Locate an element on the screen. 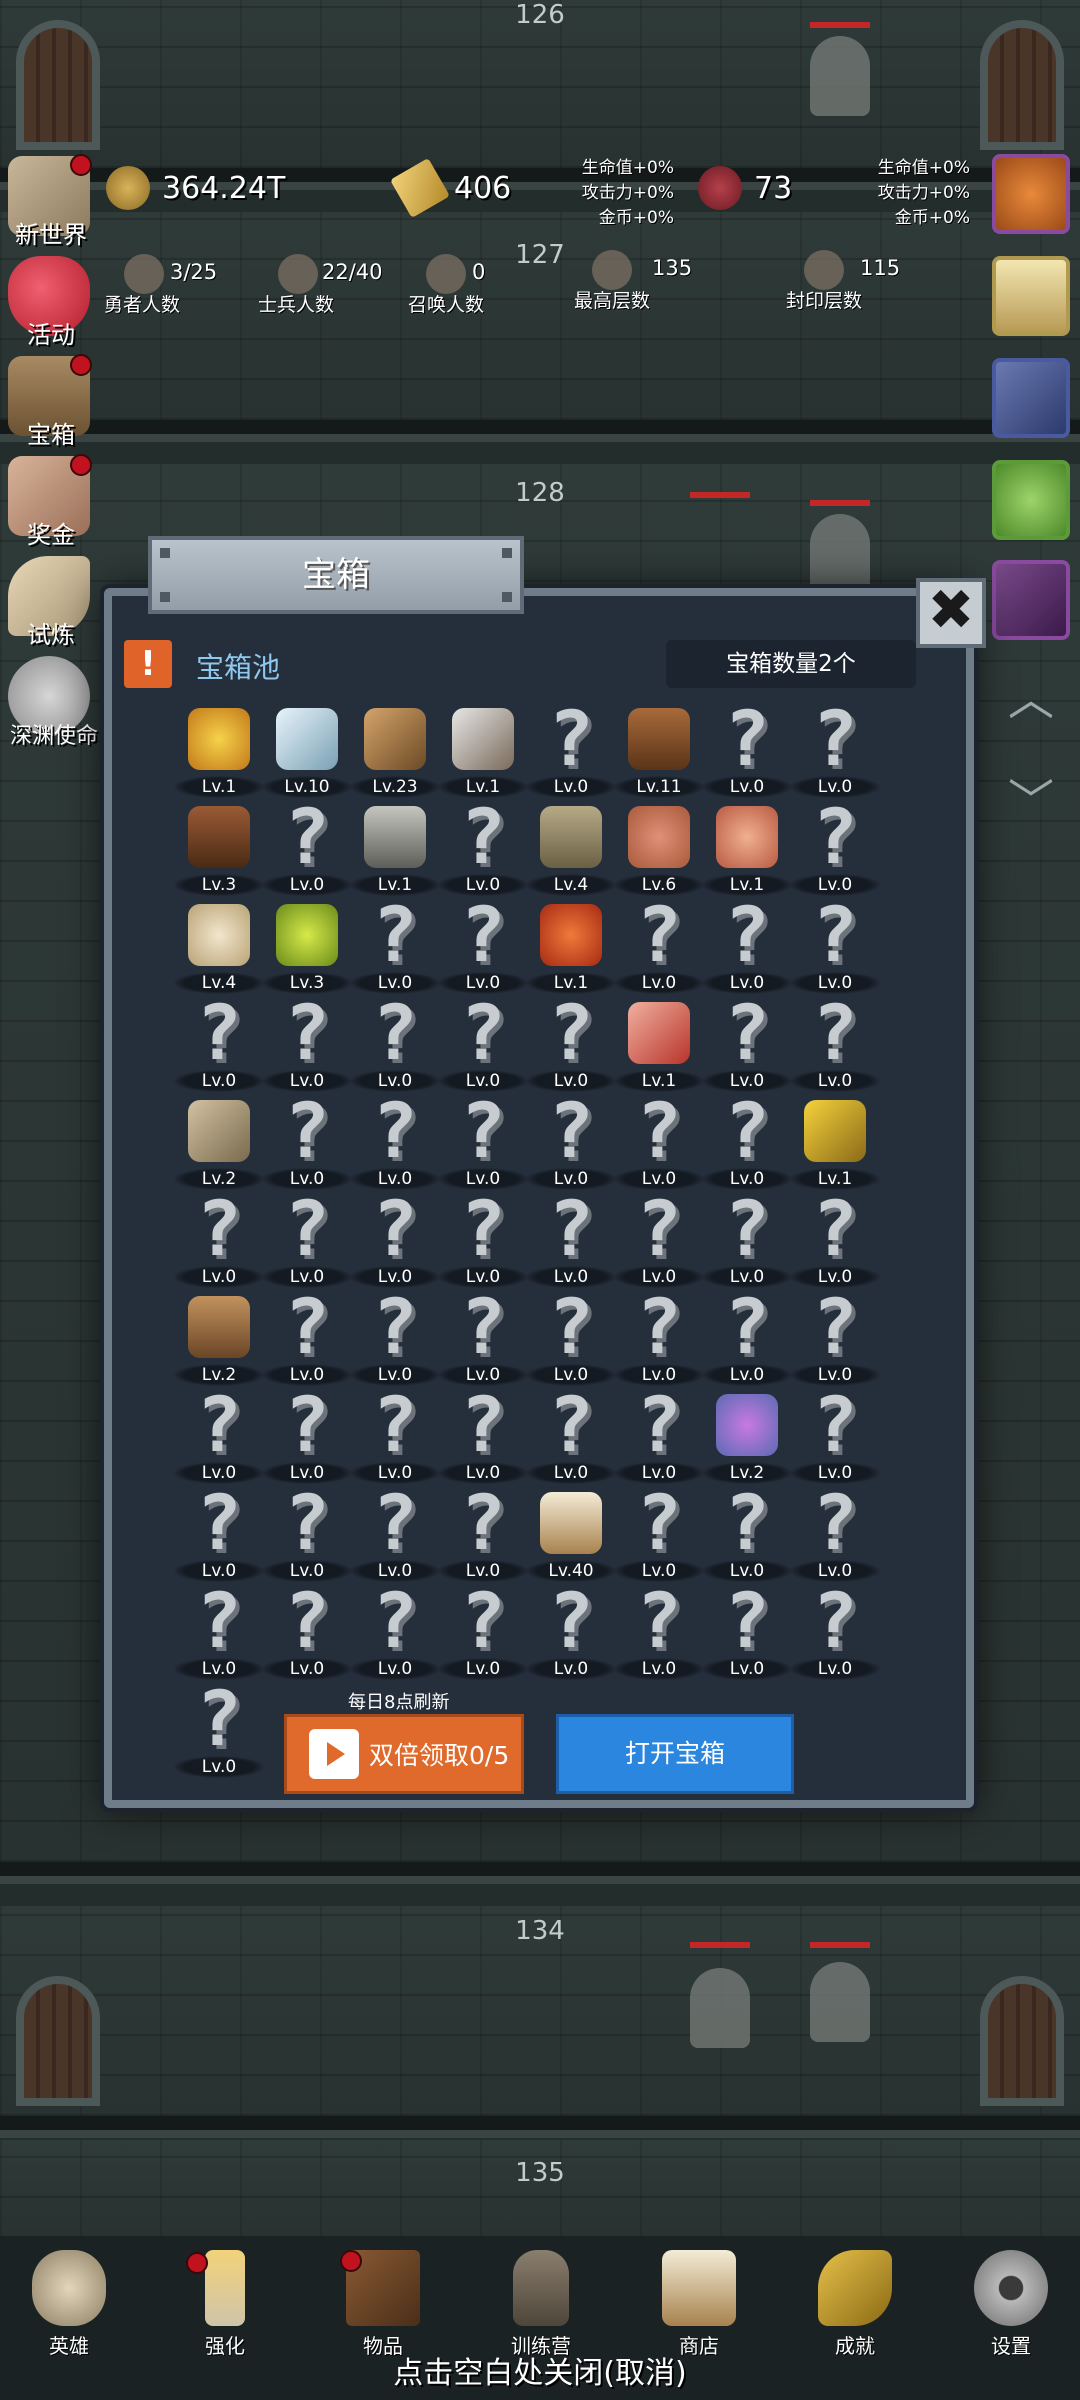 The height and width of the screenshot is (2400, 1080). side-activity: 活动 is located at coordinates (48, 302).